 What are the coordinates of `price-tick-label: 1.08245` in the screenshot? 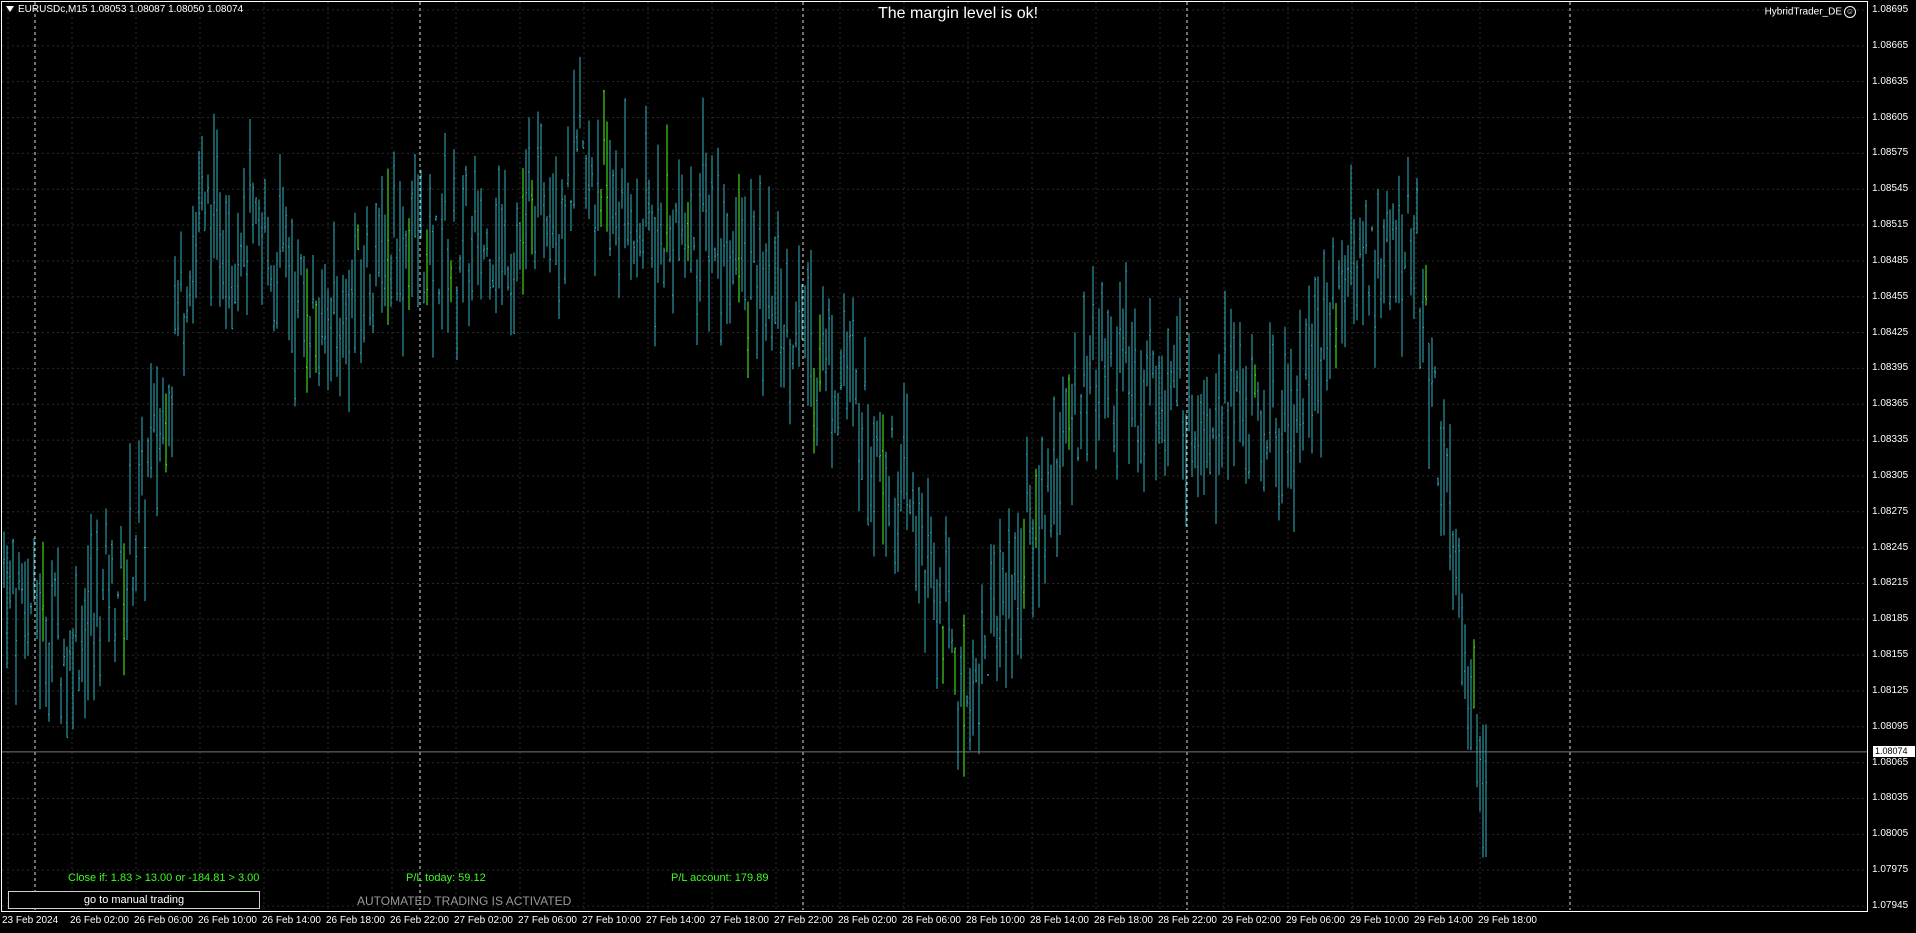 It's located at (1890, 547).